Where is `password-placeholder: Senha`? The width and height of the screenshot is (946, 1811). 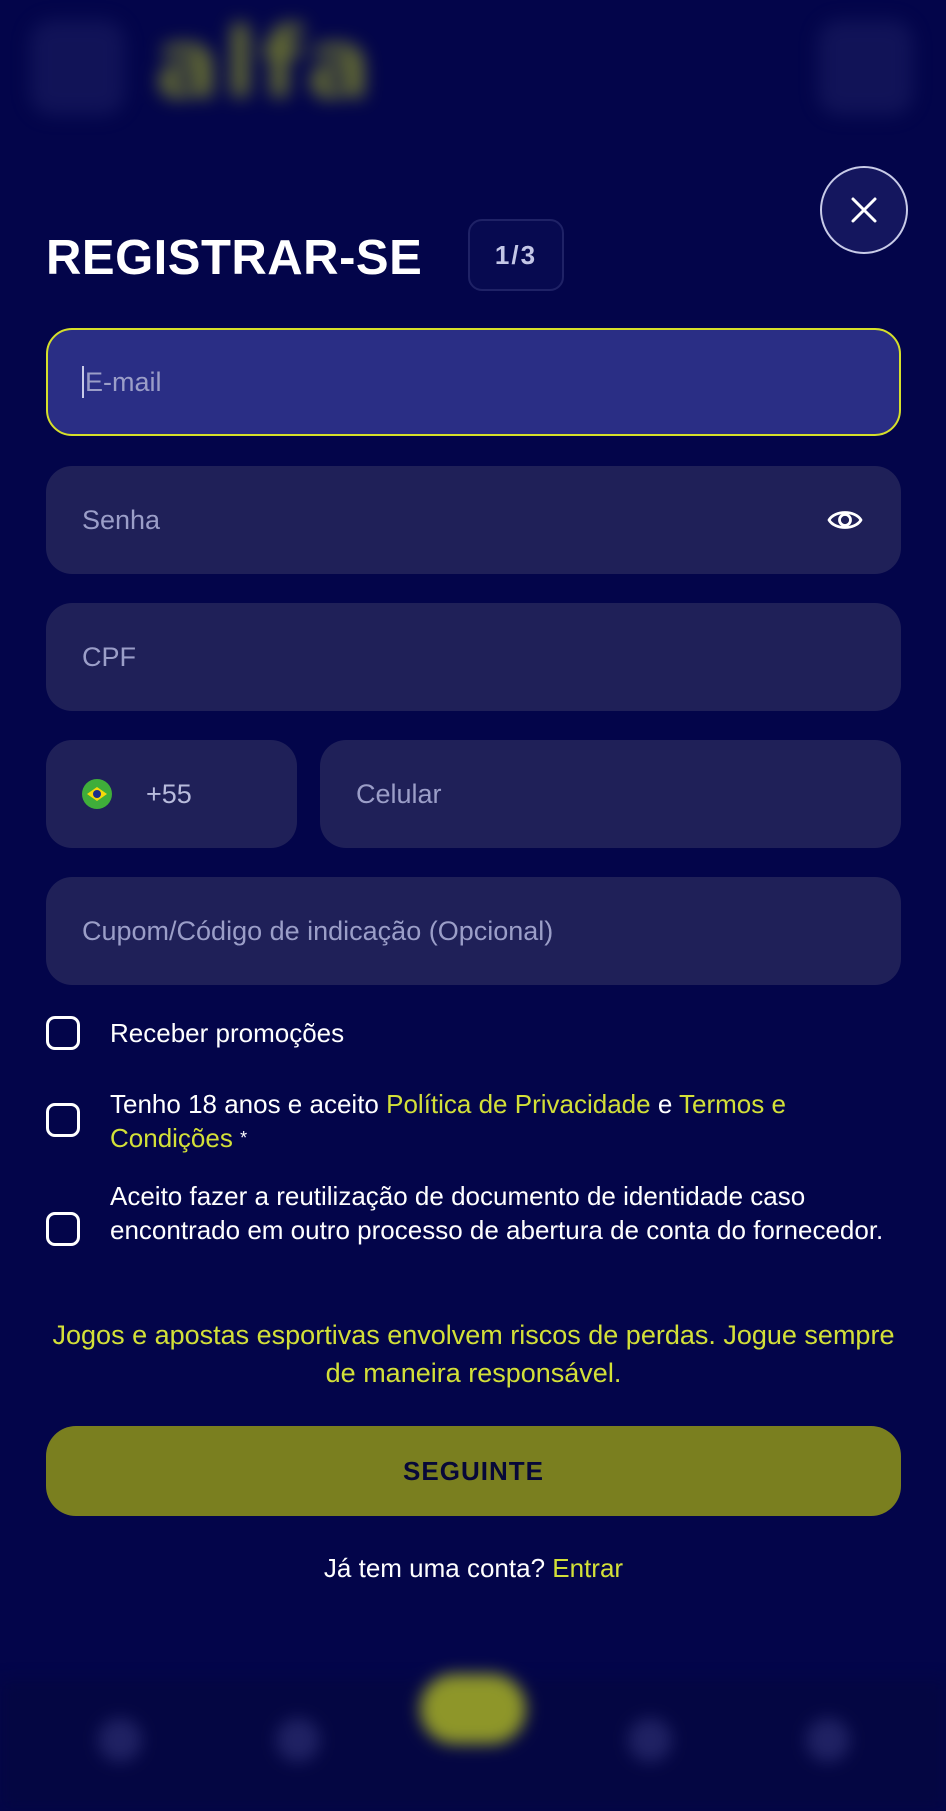 password-placeholder: Senha is located at coordinates (121, 519).